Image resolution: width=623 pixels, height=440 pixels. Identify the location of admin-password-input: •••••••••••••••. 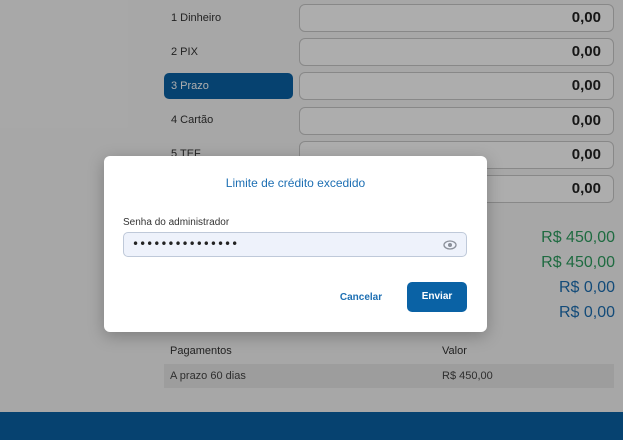
(295, 244).